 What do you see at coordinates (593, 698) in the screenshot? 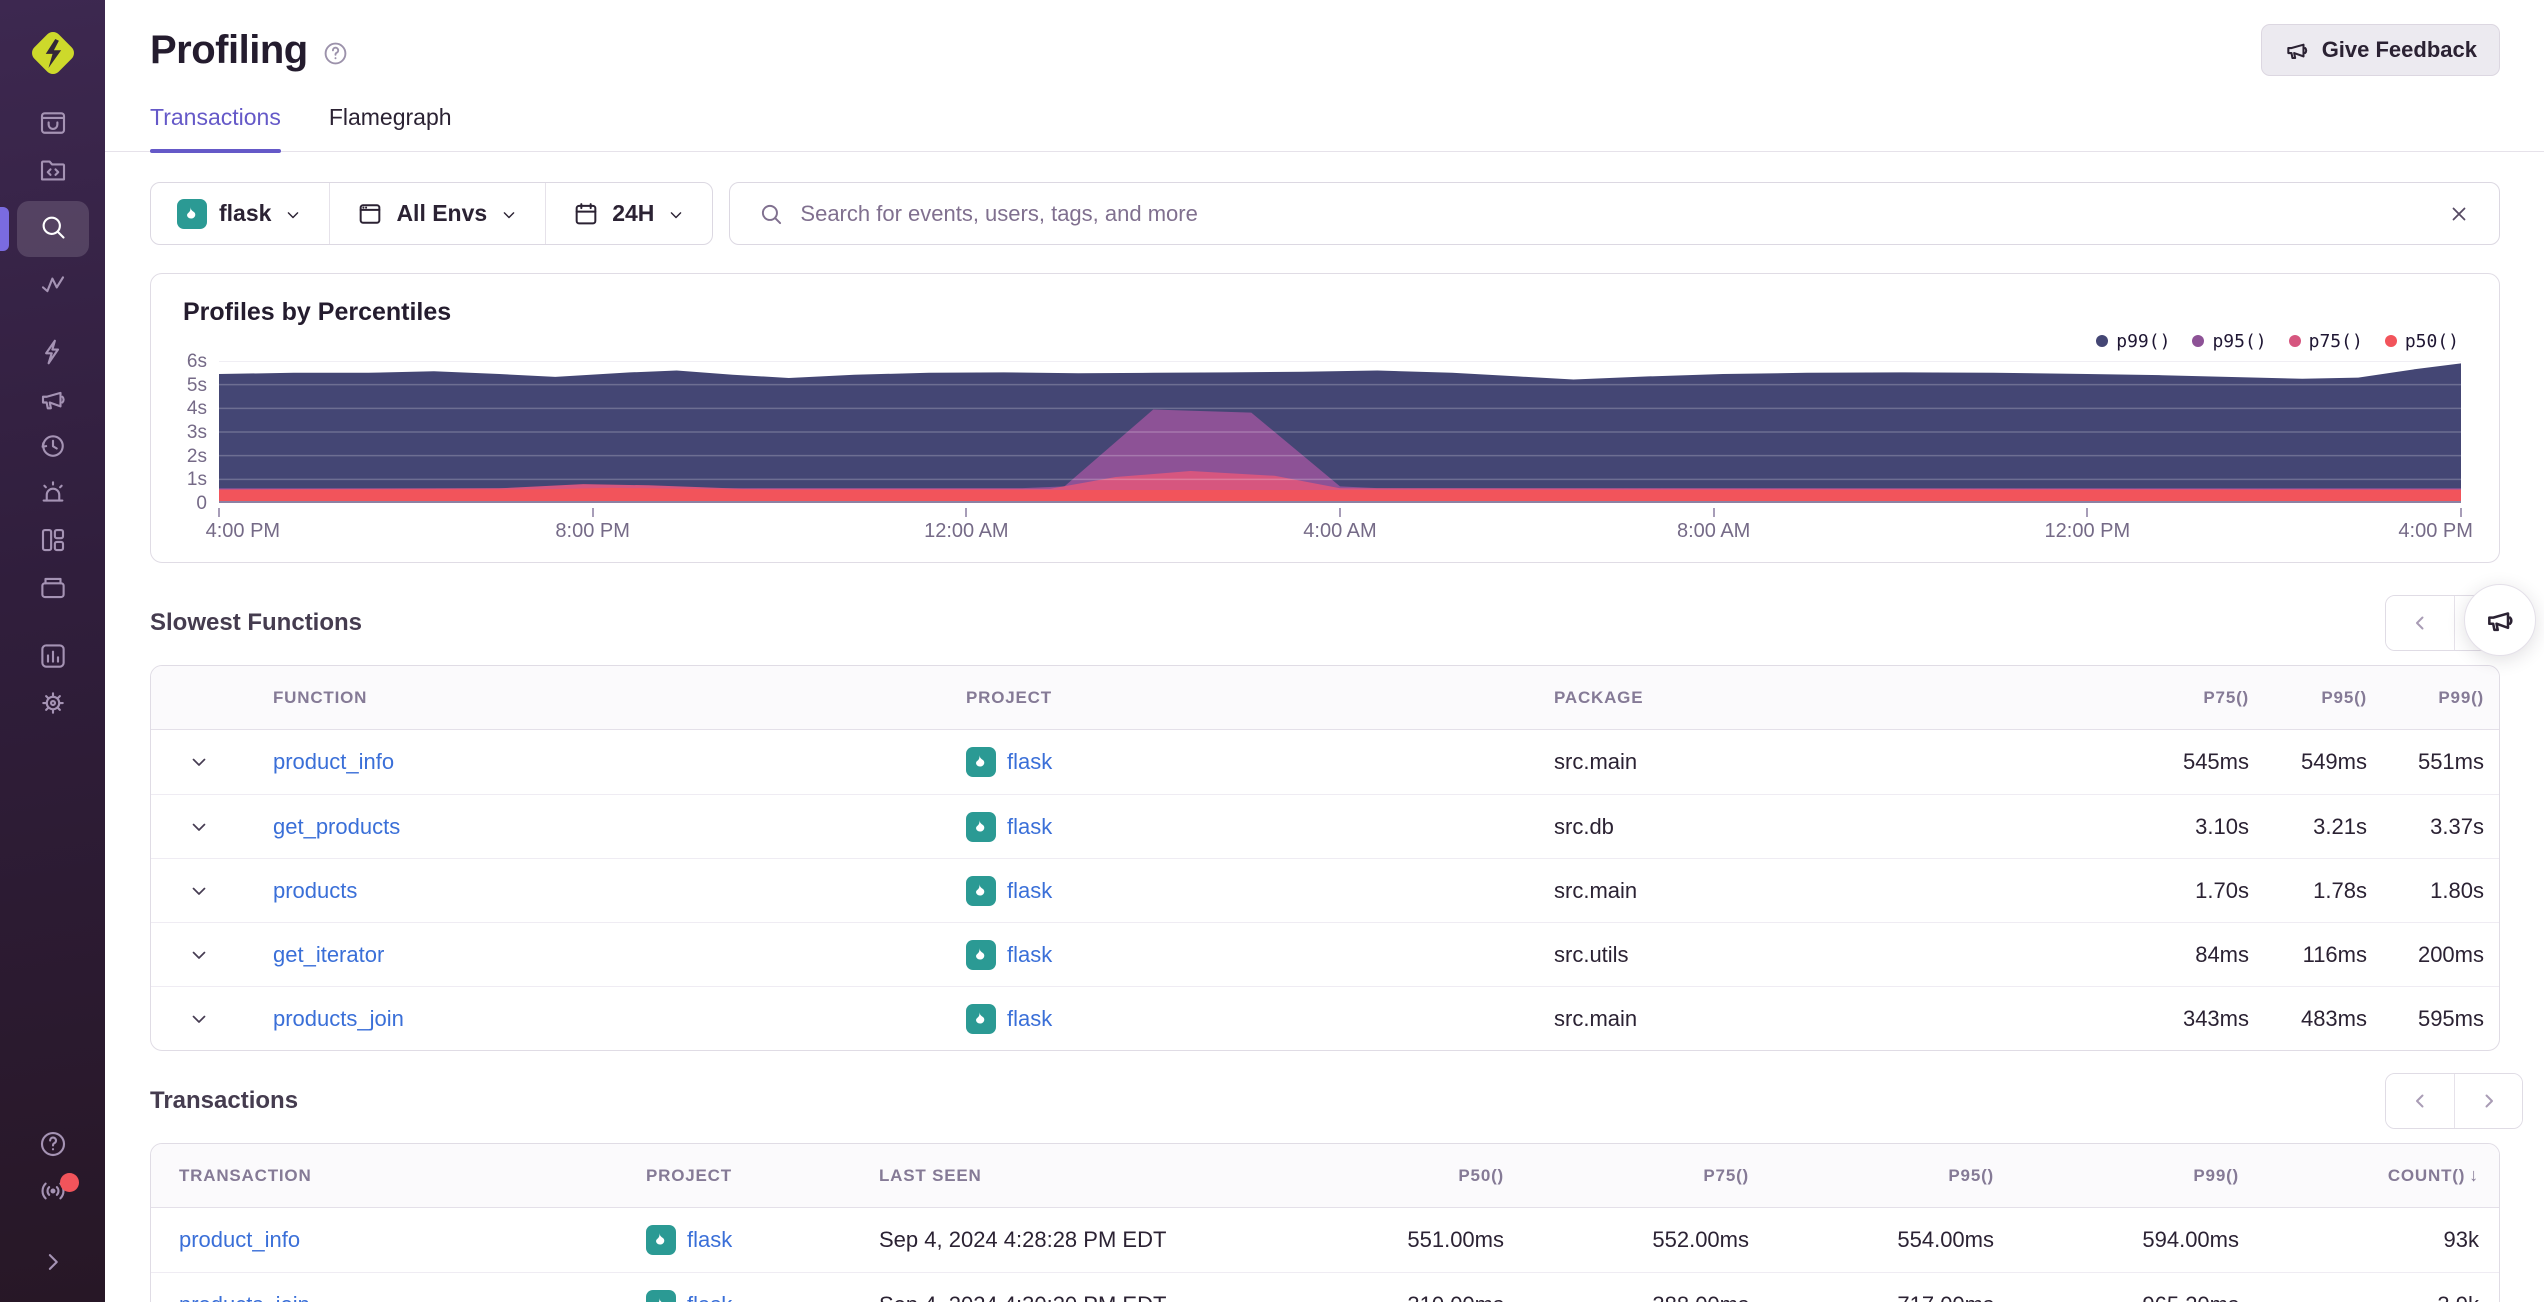
I see `column-header: FUNCTION` at bounding box center [593, 698].